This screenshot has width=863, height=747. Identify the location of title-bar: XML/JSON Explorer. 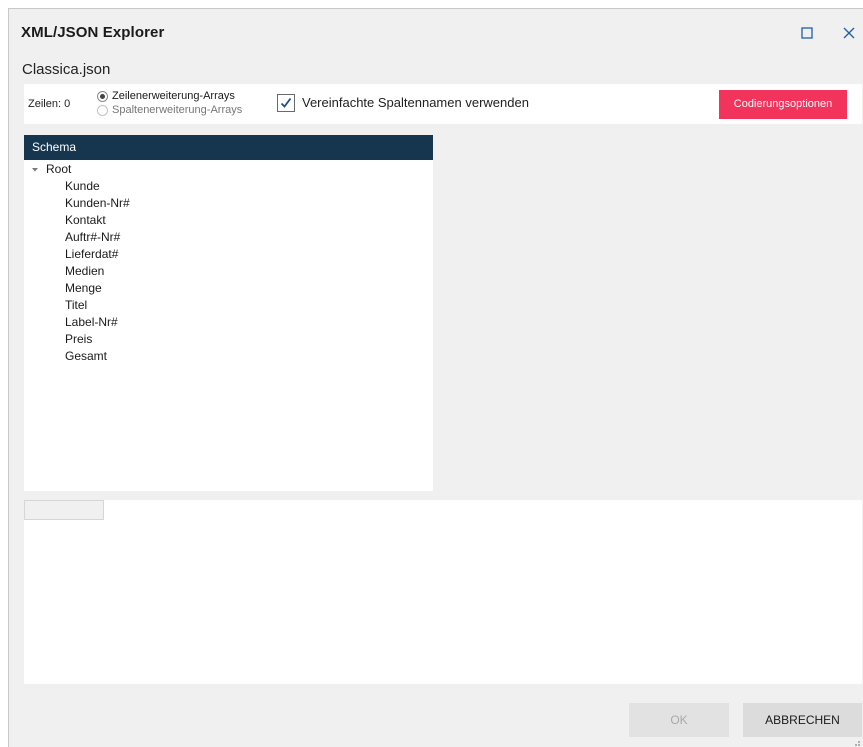
(436, 31).